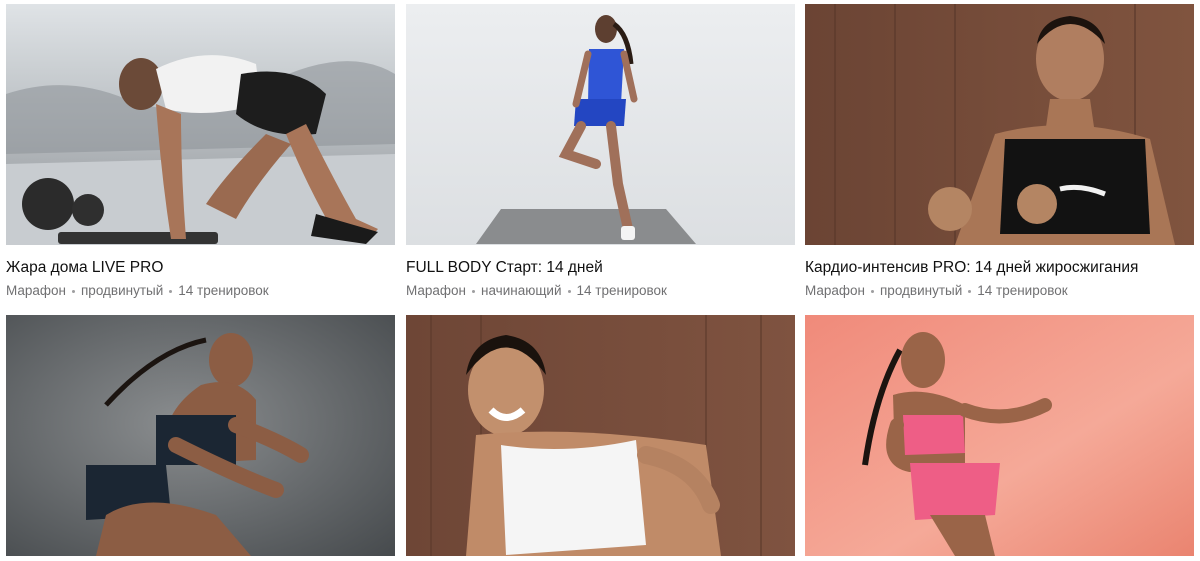 The image size is (1200, 561). Describe the element at coordinates (521, 290) in the screenshot. I see `program-level: начинающий` at that location.